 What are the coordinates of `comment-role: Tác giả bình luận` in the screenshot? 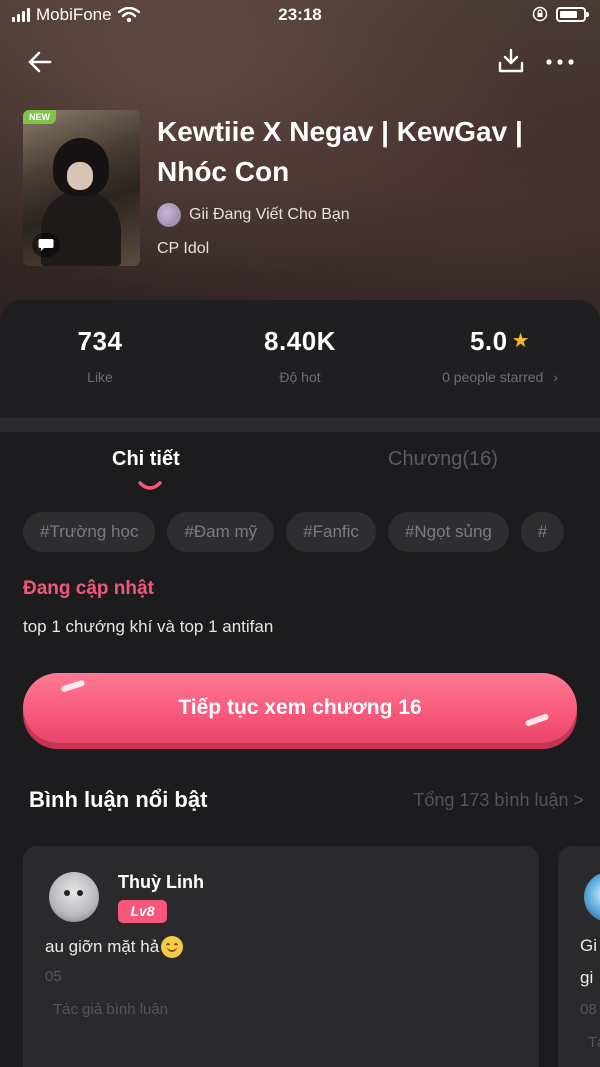 It's located at (111, 1009).